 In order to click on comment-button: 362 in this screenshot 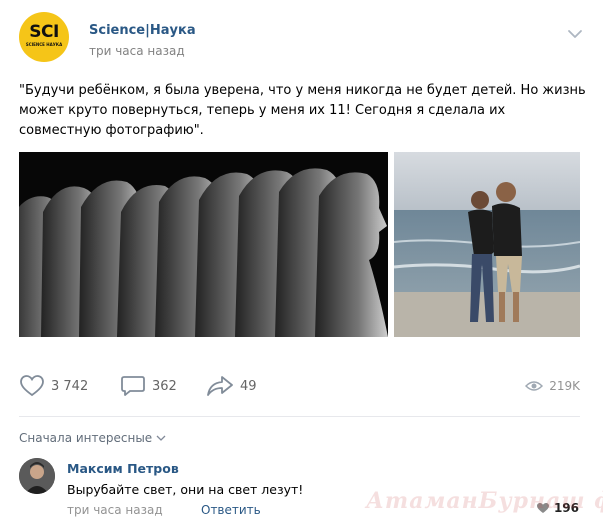, I will do `click(148, 386)`.